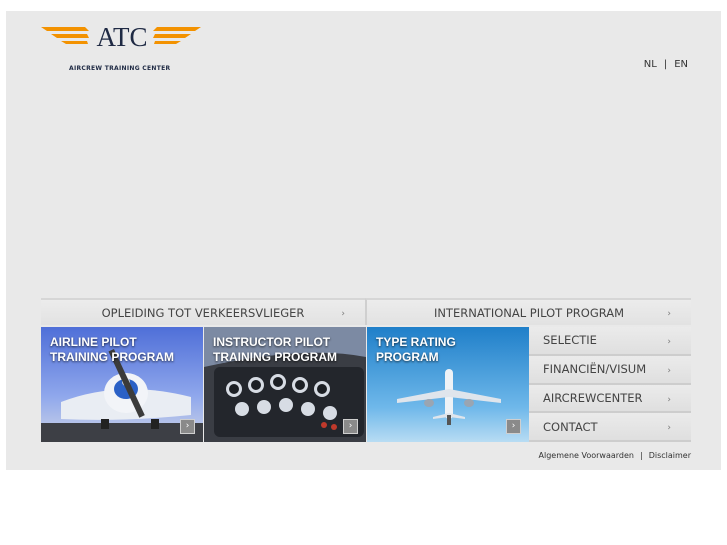  I want to click on side-item-label: CONTACT, so click(570, 426).